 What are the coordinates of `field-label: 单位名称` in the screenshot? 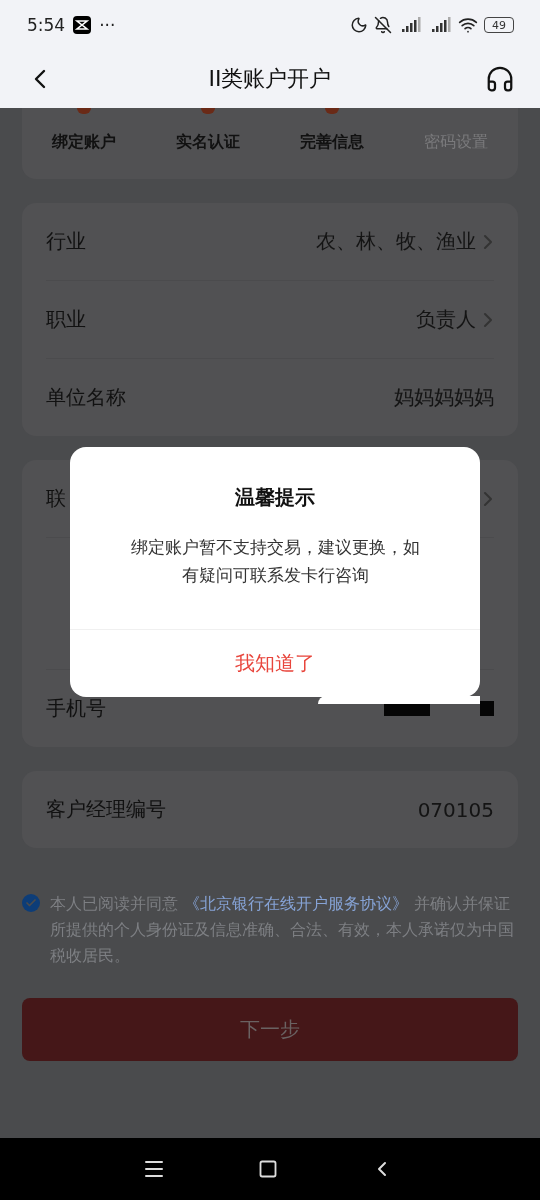 It's located at (86, 397).